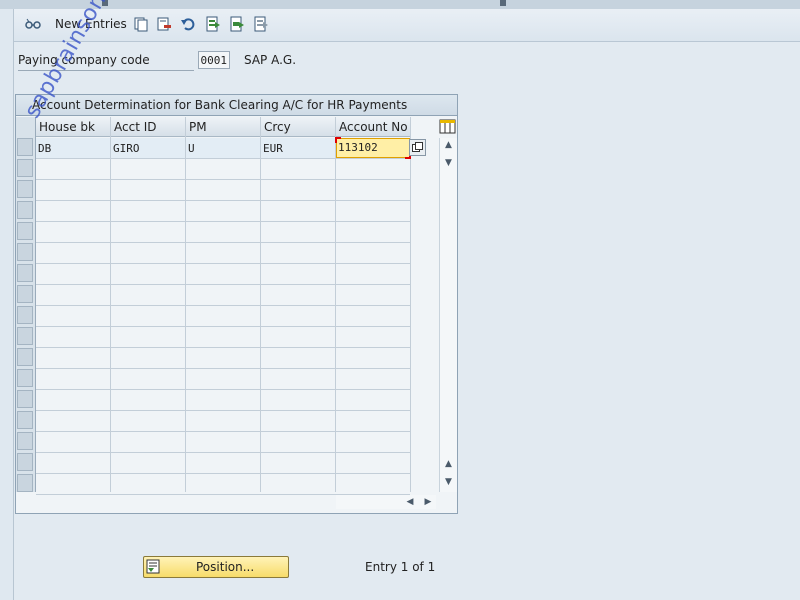 The height and width of the screenshot is (600, 800). Describe the element at coordinates (188, 24) in the screenshot. I see `undo-icon` at that location.